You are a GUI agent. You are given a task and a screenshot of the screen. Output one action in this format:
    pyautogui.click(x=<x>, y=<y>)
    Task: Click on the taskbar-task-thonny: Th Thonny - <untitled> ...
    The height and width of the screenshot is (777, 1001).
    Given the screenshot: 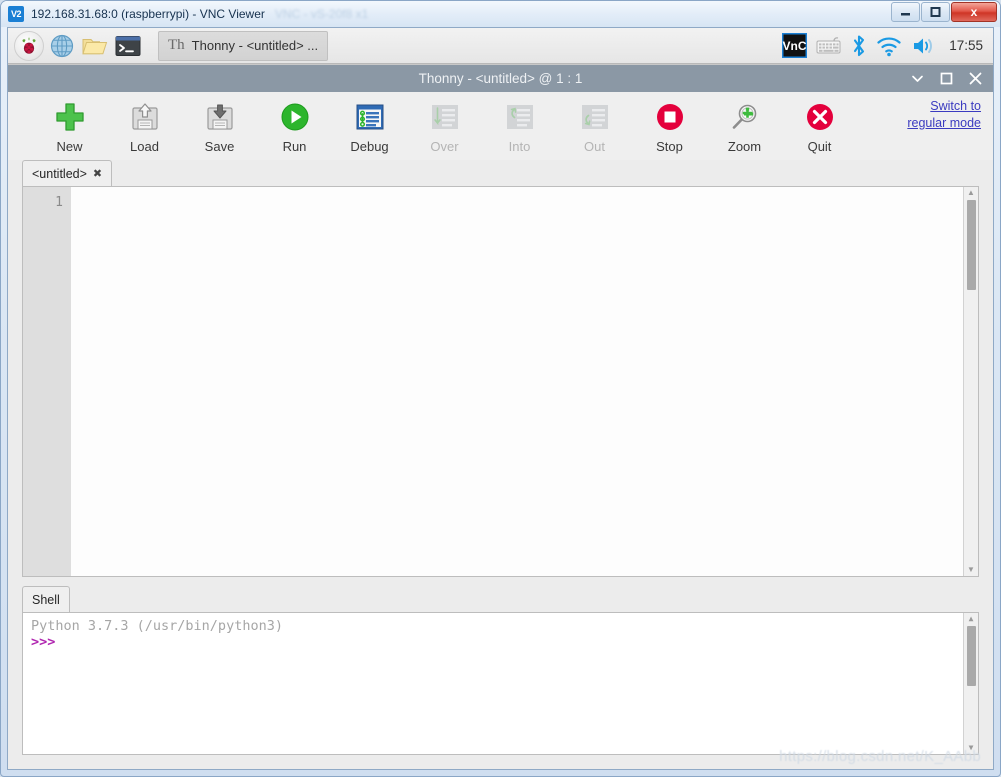 What is the action you would take?
    pyautogui.click(x=243, y=45)
    